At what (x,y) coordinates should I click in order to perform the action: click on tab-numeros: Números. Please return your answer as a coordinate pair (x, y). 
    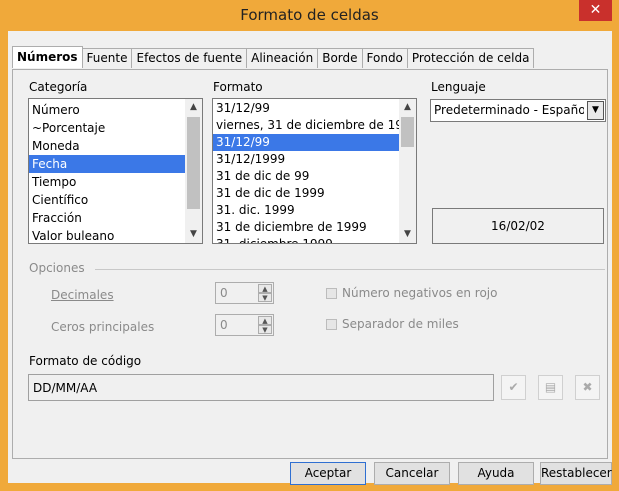
    Looking at the image, I should click on (47, 57).